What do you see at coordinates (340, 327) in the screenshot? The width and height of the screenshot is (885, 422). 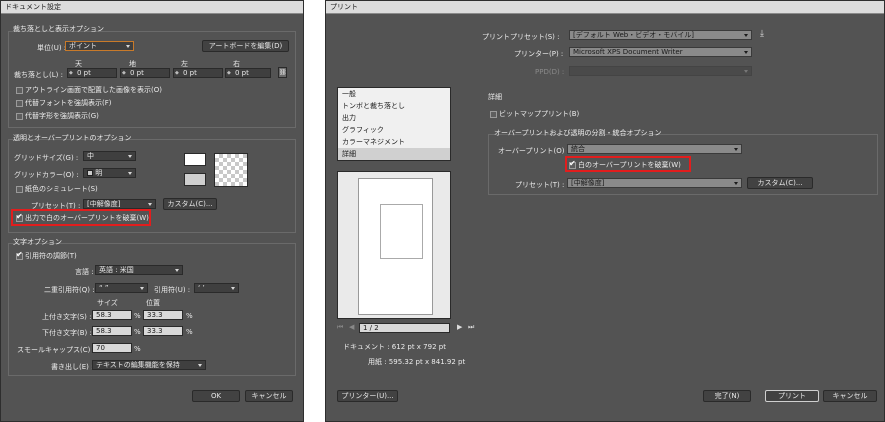 I see `first-page-icon: ⏮` at bounding box center [340, 327].